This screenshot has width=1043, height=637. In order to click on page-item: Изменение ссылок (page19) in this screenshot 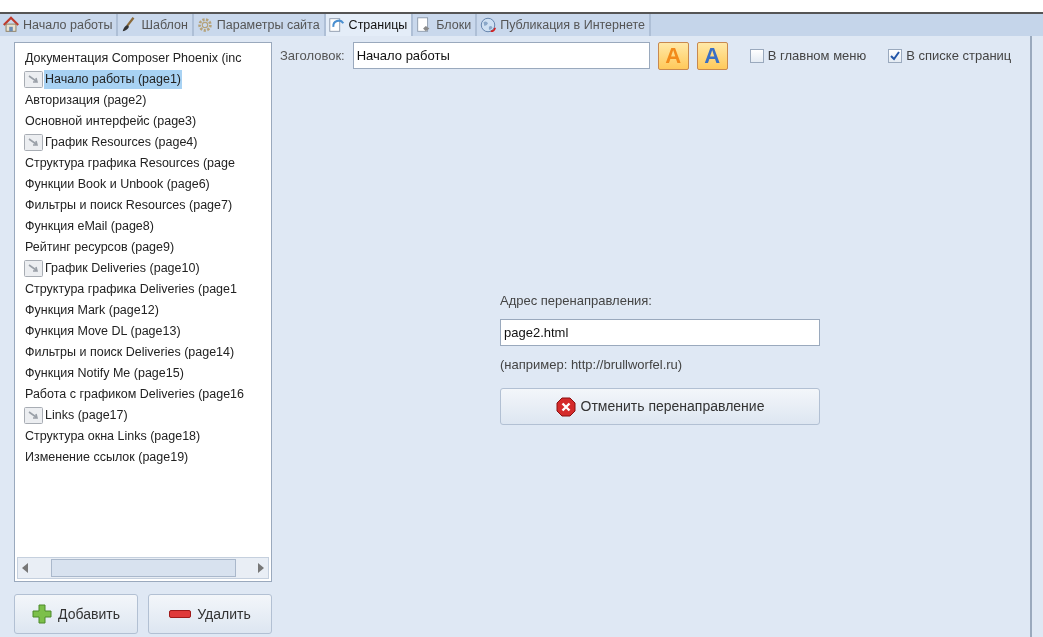, I will do `click(107, 457)`.